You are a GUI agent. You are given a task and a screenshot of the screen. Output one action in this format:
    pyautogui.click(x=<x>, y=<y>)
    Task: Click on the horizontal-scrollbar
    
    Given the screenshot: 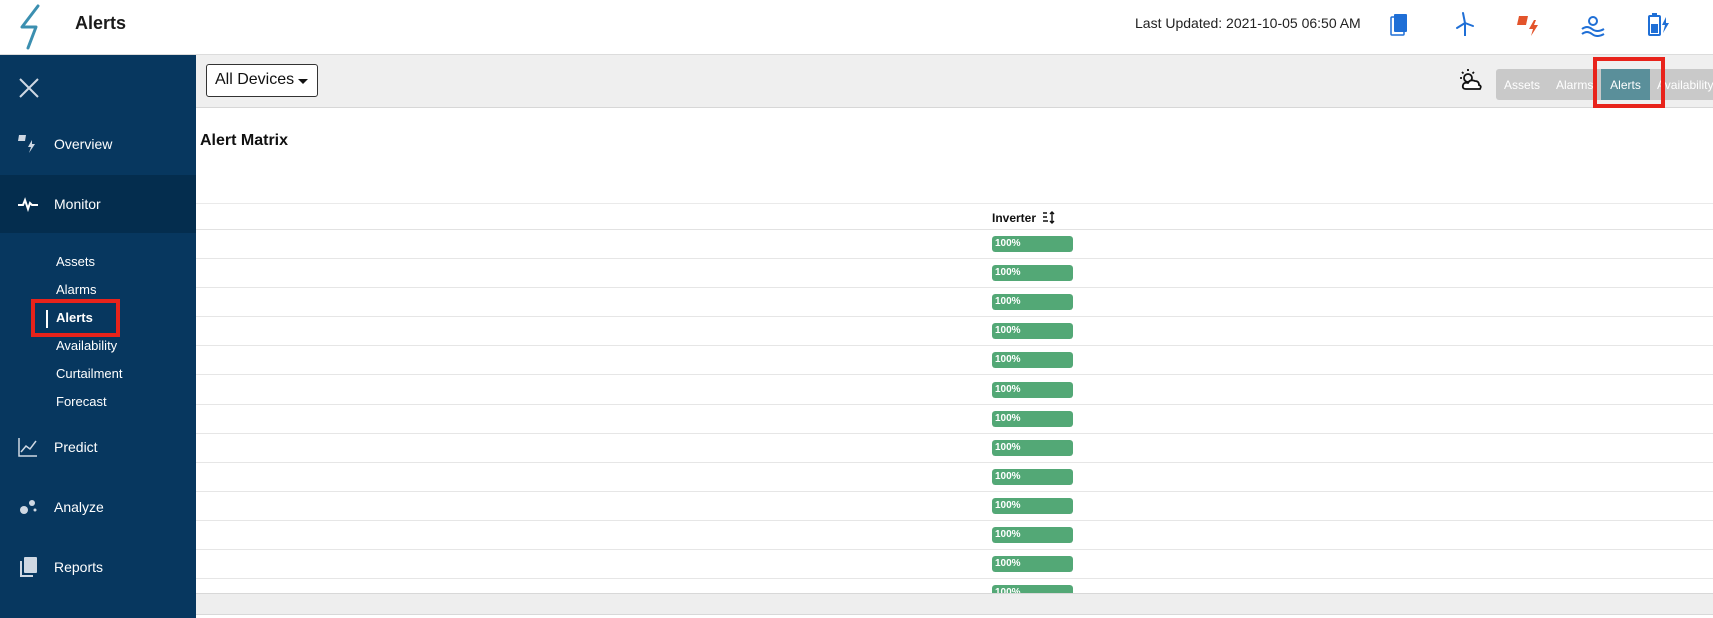 What is the action you would take?
    pyautogui.click(x=954, y=604)
    